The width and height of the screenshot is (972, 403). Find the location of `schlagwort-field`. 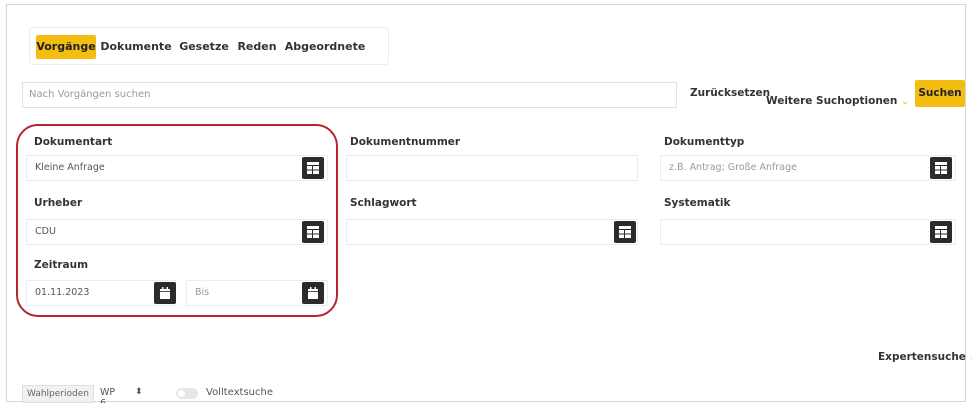

schlagwort-field is located at coordinates (492, 232).